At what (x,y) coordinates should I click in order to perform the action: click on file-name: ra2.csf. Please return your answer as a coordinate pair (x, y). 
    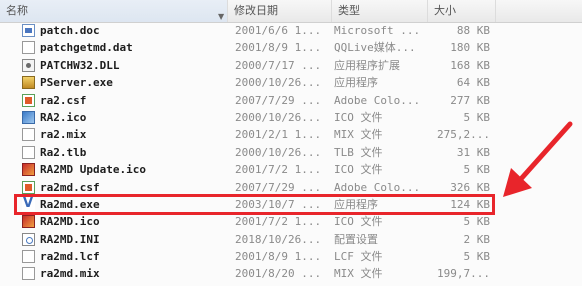
    Looking at the image, I should click on (63, 100).